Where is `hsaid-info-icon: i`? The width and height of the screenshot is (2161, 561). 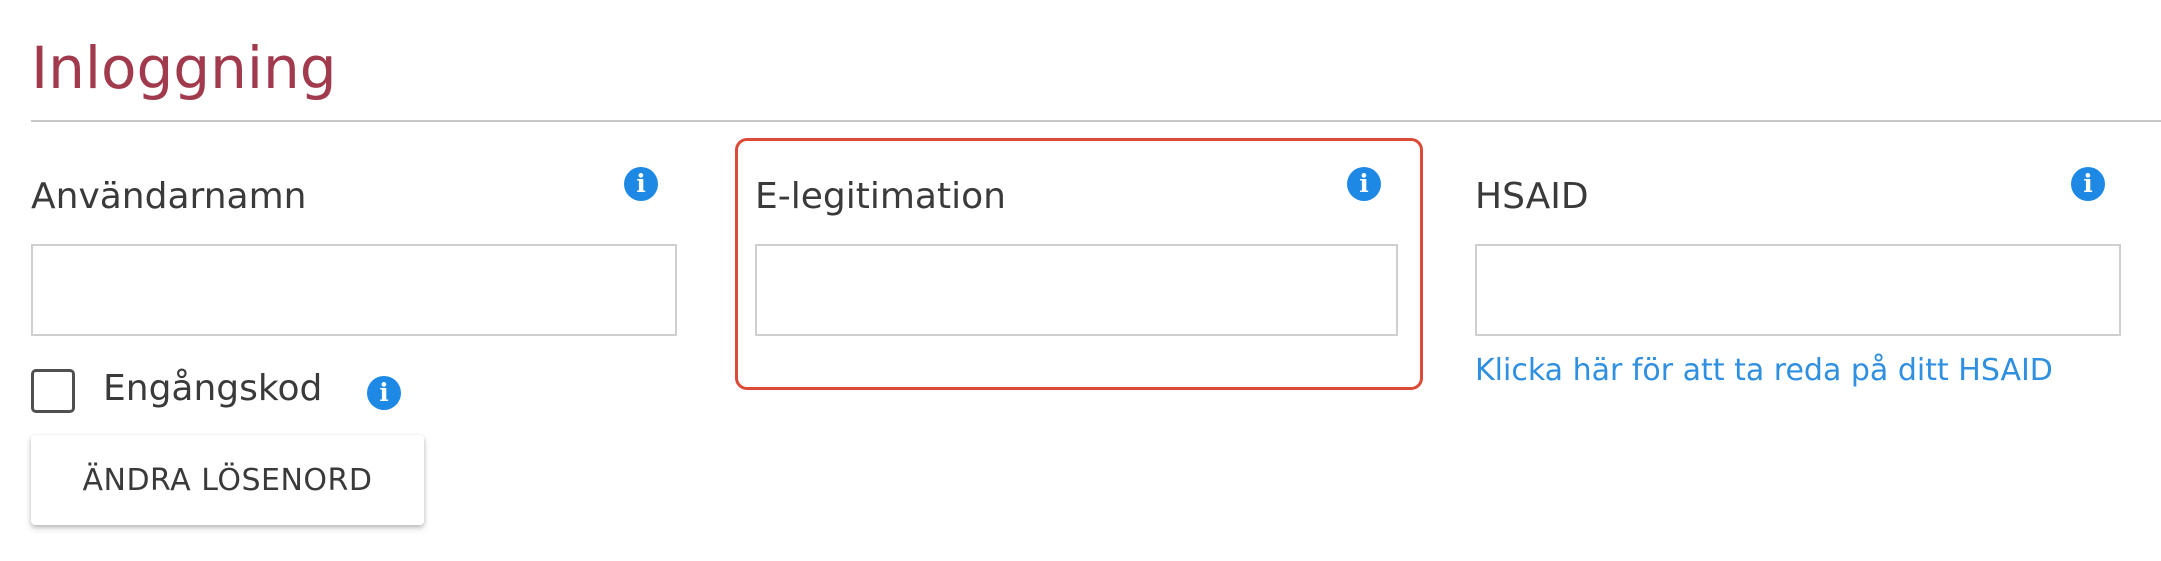 hsaid-info-icon: i is located at coordinates (2088, 184).